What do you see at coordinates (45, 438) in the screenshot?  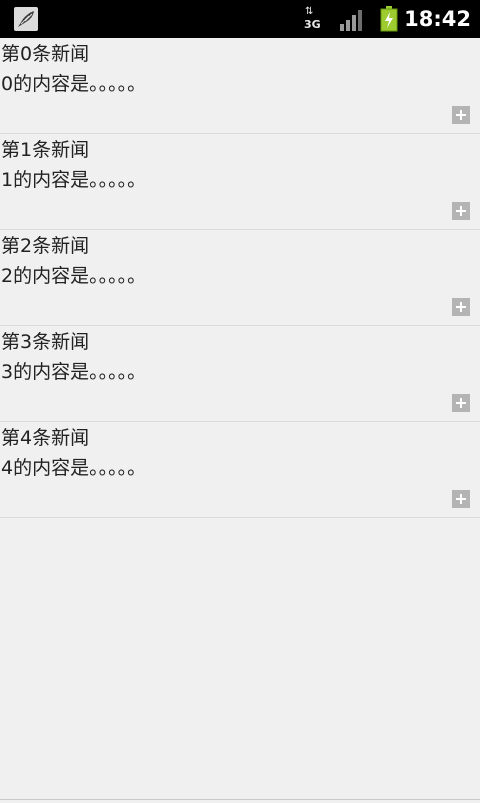 I see `news-title: 第4条新闻` at bounding box center [45, 438].